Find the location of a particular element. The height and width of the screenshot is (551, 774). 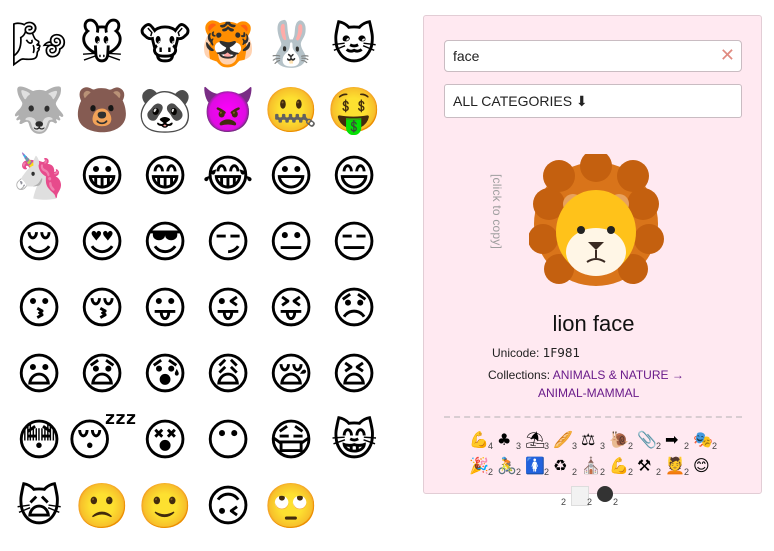

related-emoji-item: ♻ 2 is located at coordinates (565, 468).